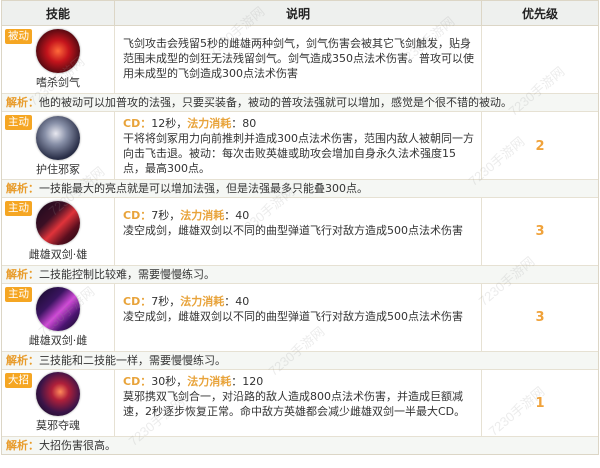 This screenshot has height=468, width=600. I want to click on skill-cell: 被动 嗜杀剑气, so click(58, 59).